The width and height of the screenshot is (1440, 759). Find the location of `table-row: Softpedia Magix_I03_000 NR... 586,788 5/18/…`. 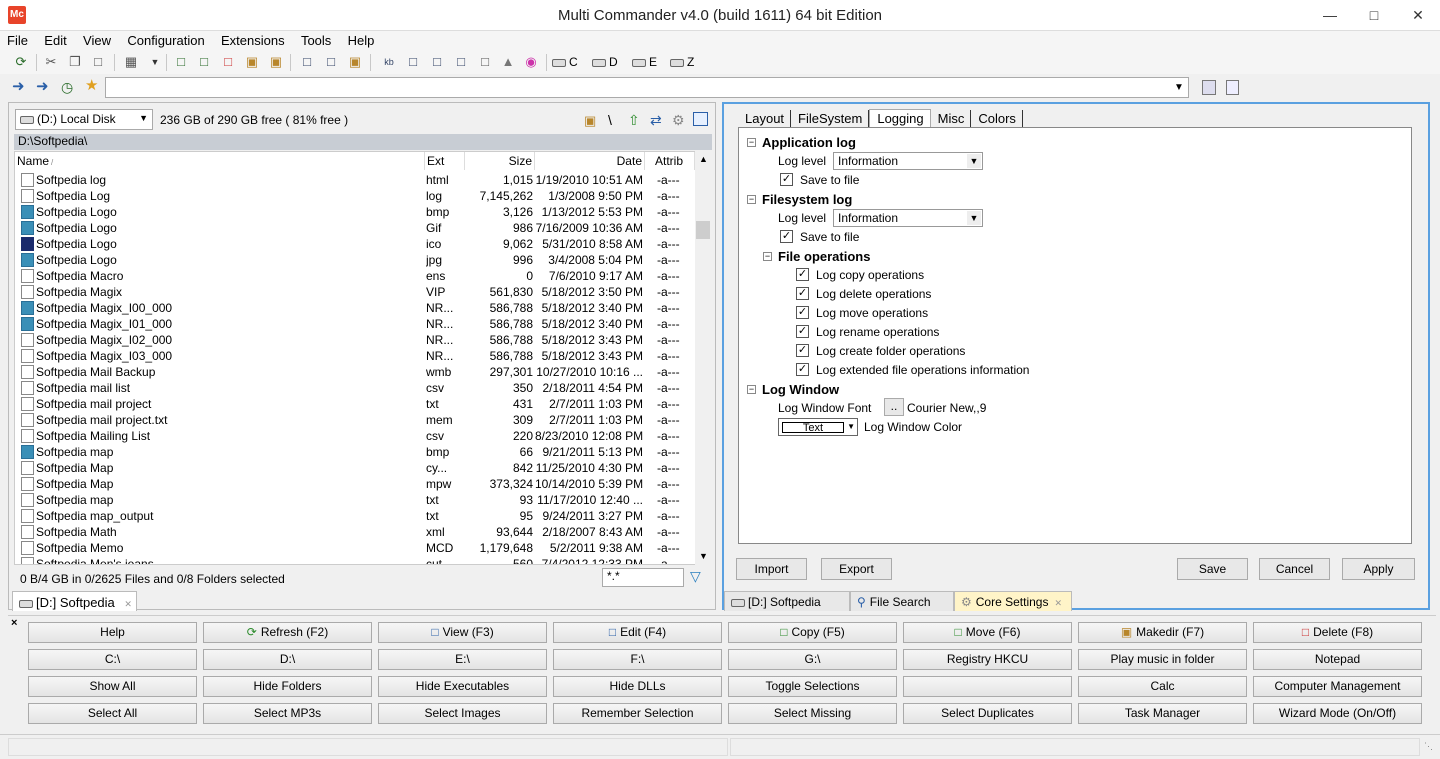

table-row: Softpedia Magix_I03_000 NR... 586,788 5/18/… is located at coordinates (355, 356).